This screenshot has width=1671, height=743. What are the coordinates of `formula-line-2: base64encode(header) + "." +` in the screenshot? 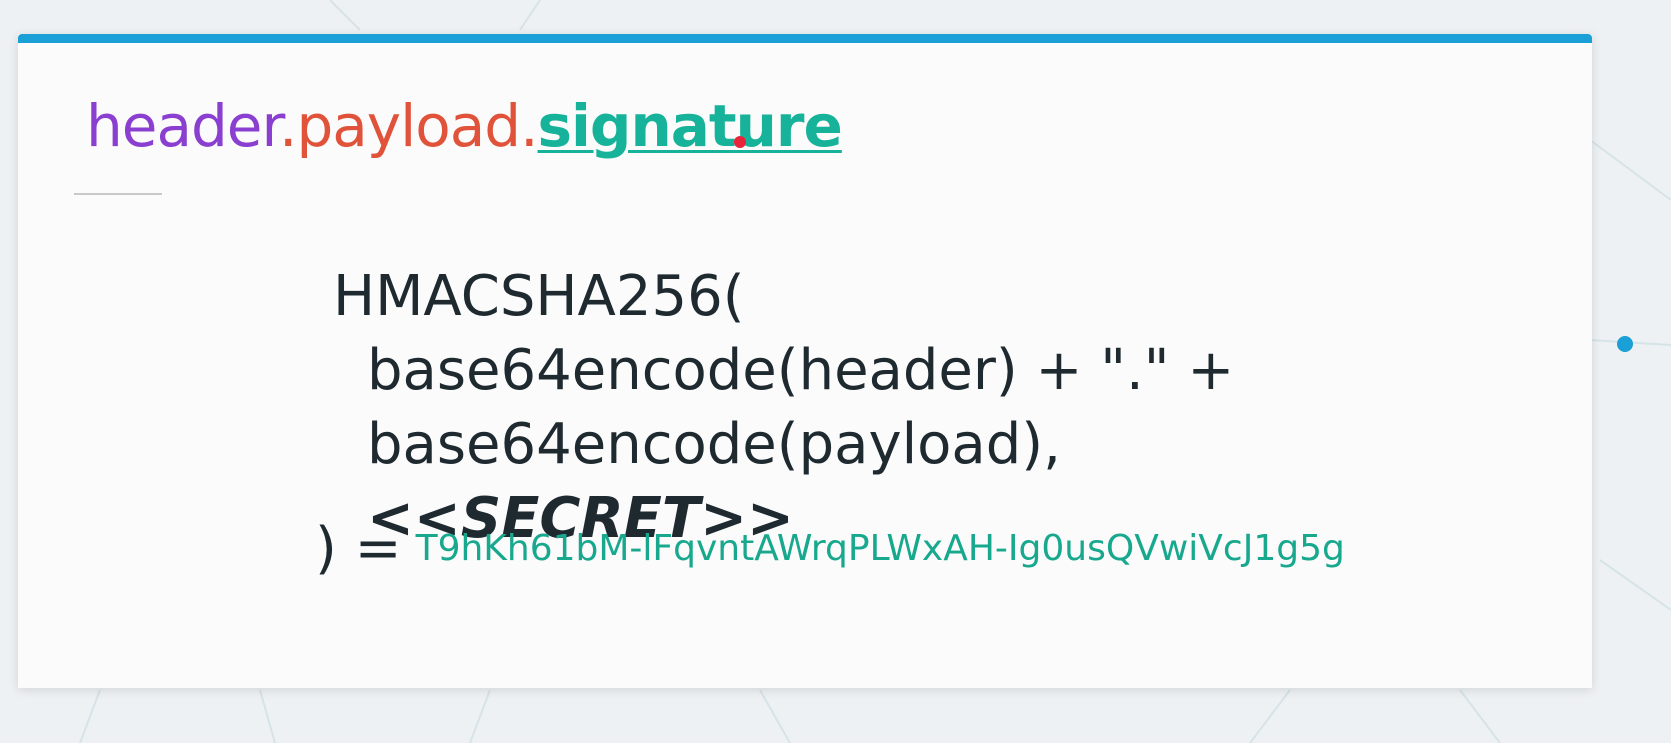 It's located at (801, 370).